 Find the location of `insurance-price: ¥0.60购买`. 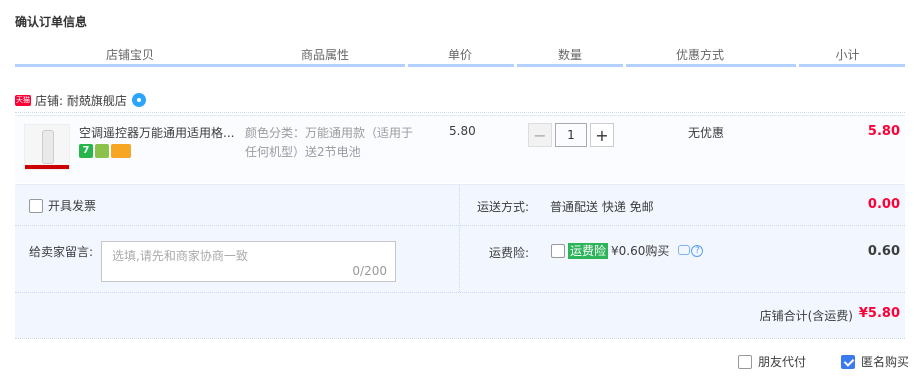

insurance-price: ¥0.60购买 is located at coordinates (640, 251).